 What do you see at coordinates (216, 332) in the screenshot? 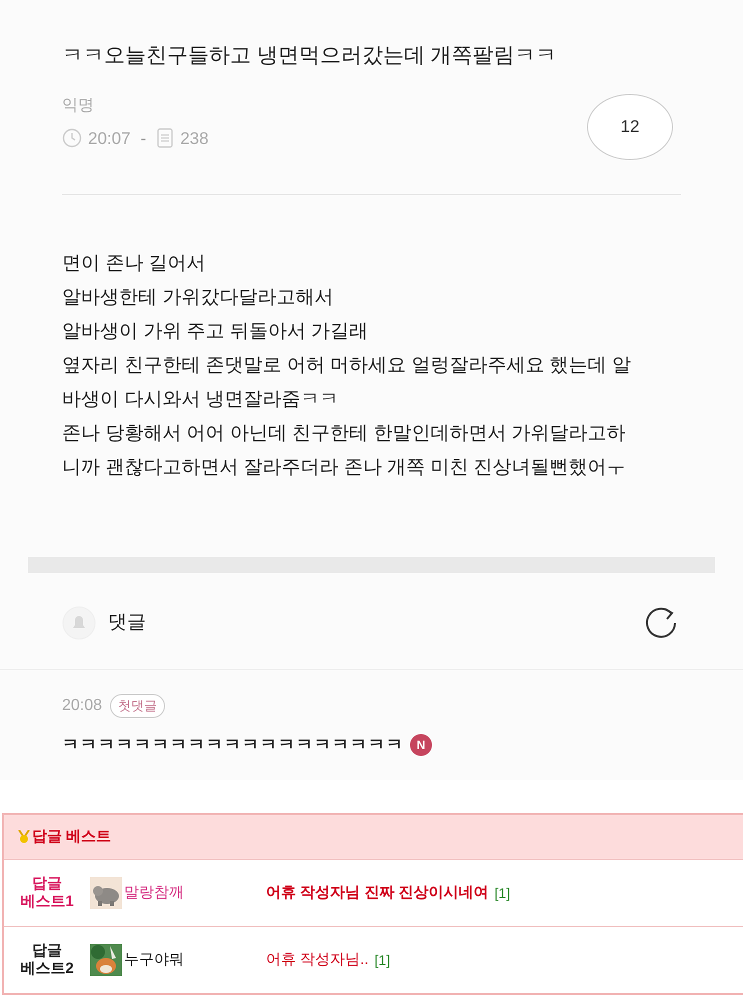
I see `body-line: 알바생이 가위 주고 뒤돌아서 가길래` at bounding box center [216, 332].